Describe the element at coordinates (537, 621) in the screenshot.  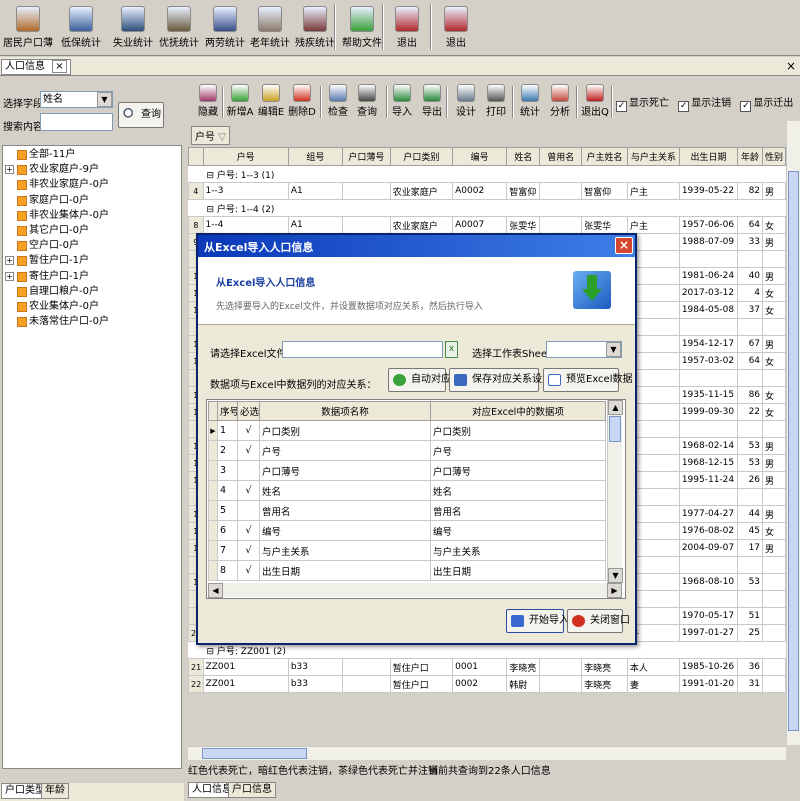
I see `start-import-button: 开始导入` at that location.